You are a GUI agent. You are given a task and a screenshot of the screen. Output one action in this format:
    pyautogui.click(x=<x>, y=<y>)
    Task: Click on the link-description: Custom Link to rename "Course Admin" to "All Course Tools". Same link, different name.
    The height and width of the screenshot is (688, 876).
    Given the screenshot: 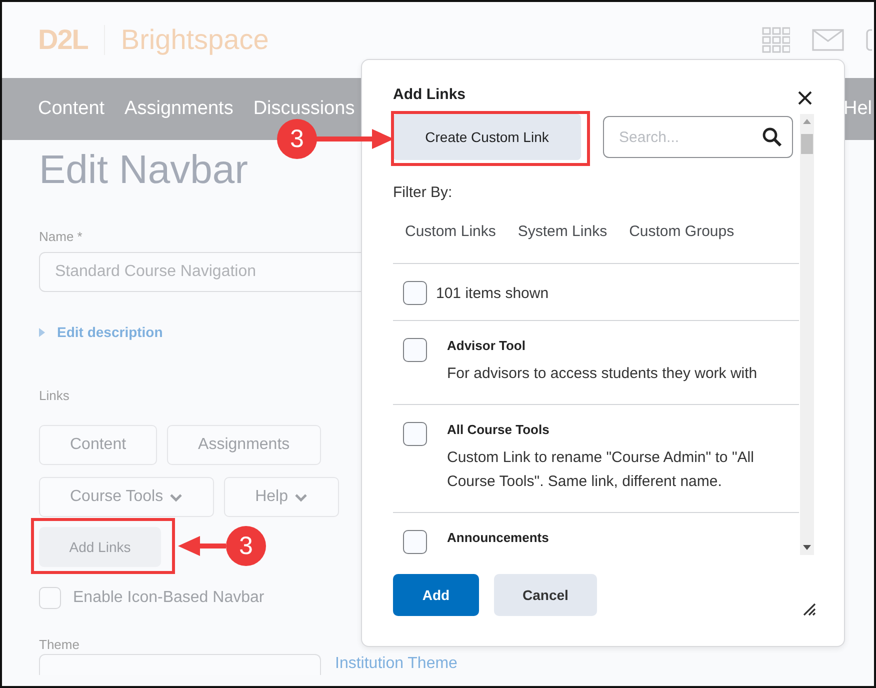 What is the action you would take?
    pyautogui.click(x=601, y=470)
    